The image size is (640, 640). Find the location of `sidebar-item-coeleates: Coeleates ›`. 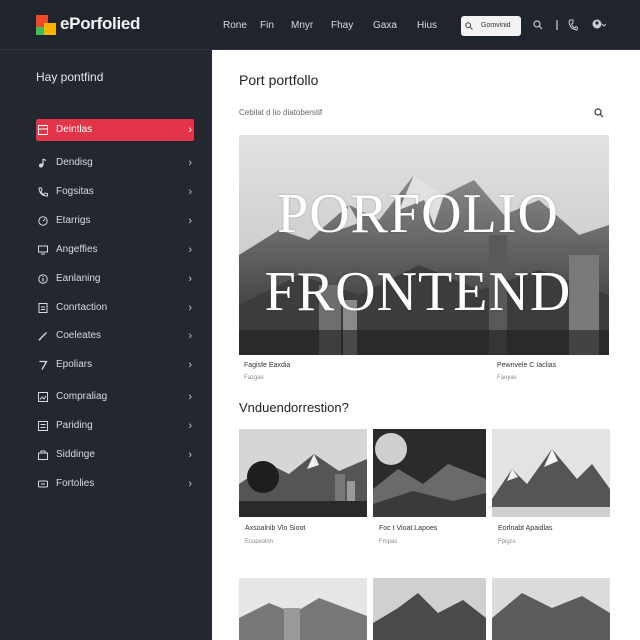

sidebar-item-coeleates: Coeleates › is located at coordinates (115, 336).